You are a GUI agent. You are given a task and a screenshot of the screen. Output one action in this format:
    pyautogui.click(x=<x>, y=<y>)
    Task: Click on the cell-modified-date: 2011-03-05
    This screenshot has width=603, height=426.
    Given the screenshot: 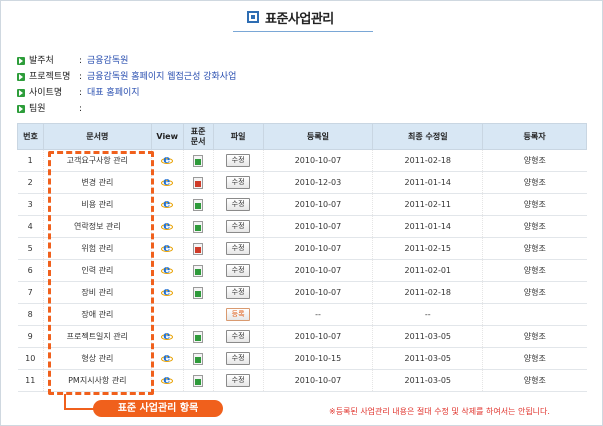 What is the action you would take?
    pyautogui.click(x=427, y=380)
    